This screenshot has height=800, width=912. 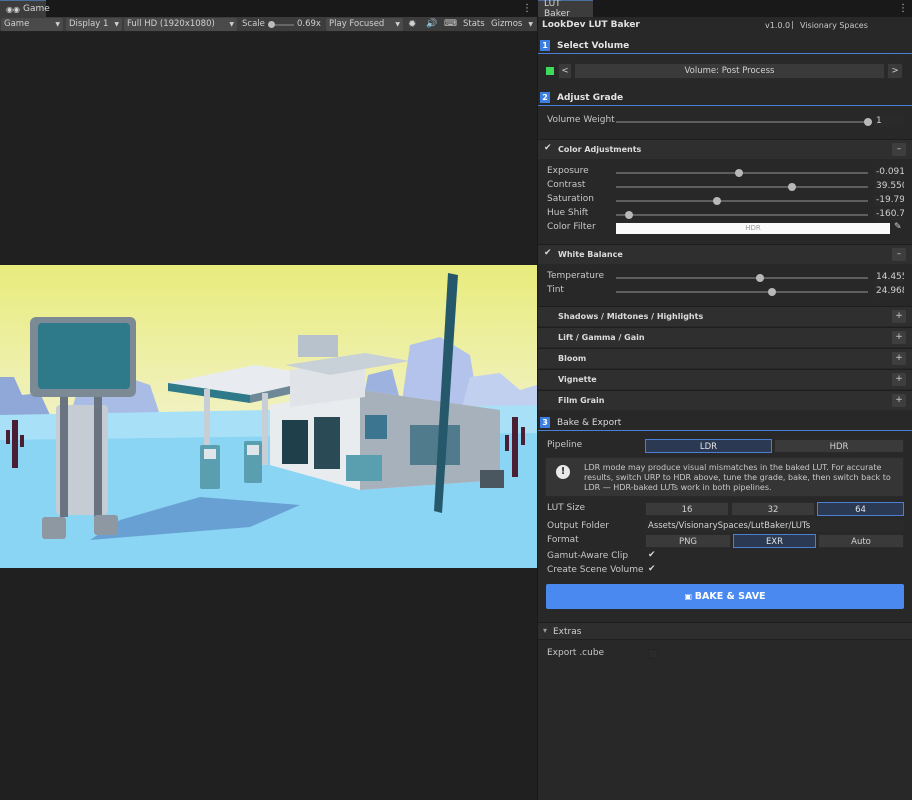 I want to click on color-filter-swatch: HDR, so click(x=753, y=228).